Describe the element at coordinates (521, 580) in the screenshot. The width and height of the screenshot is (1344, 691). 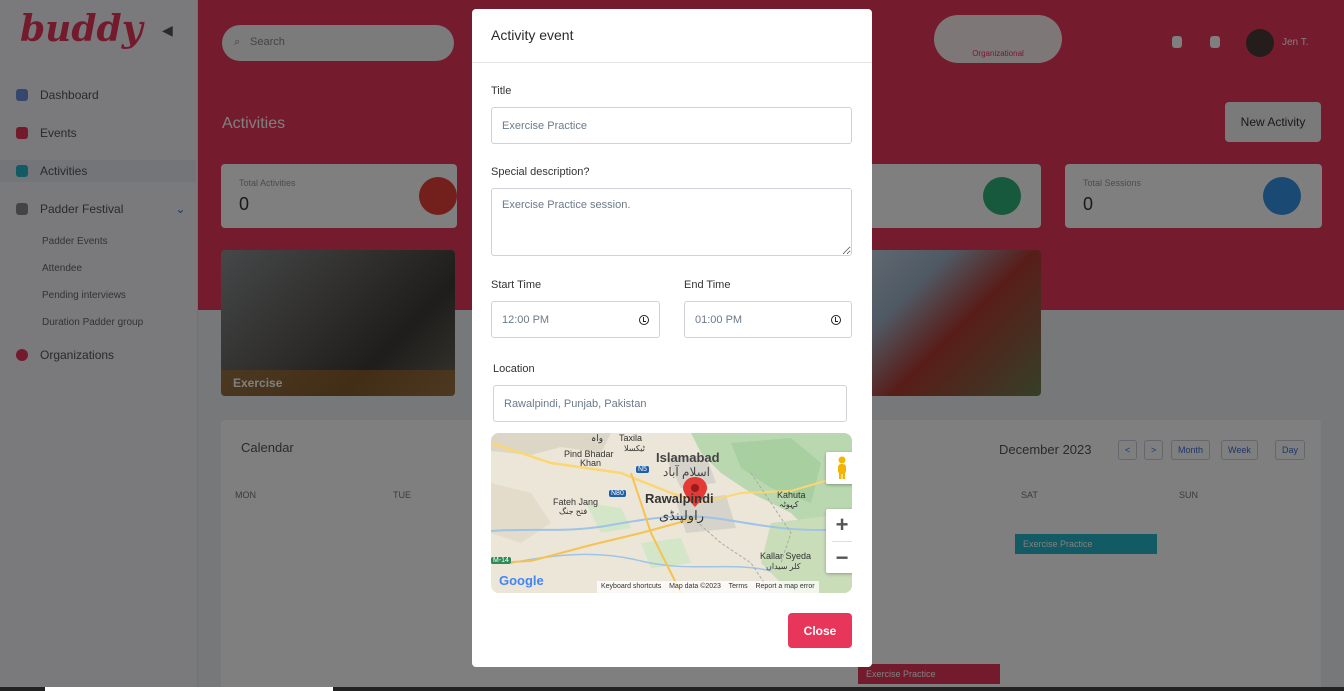
I see `google-logo: Google` at that location.